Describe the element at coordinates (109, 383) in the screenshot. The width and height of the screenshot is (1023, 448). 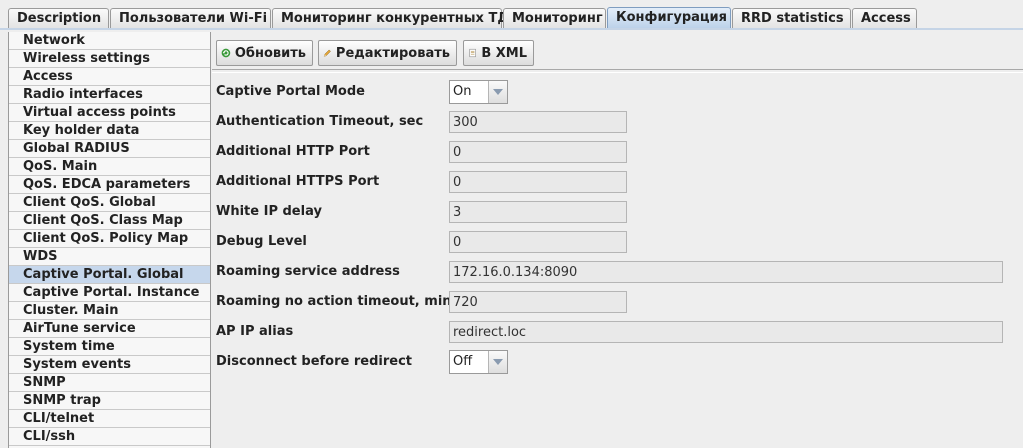
I see `sidebar-item: SNMP` at that location.